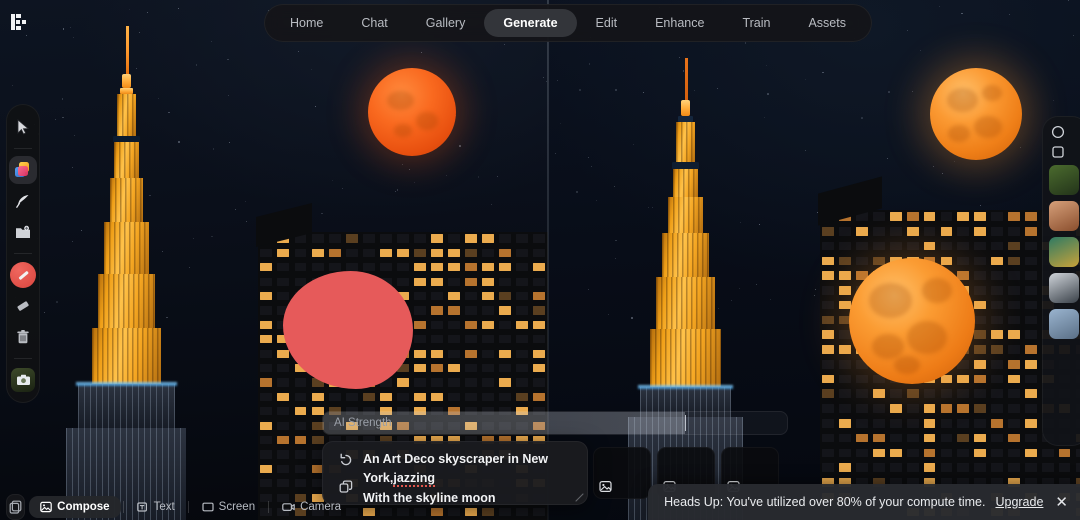 This screenshot has height=520, width=1080. Describe the element at coordinates (83, 507) in the screenshot. I see `mode-compose-label: Compose` at that location.